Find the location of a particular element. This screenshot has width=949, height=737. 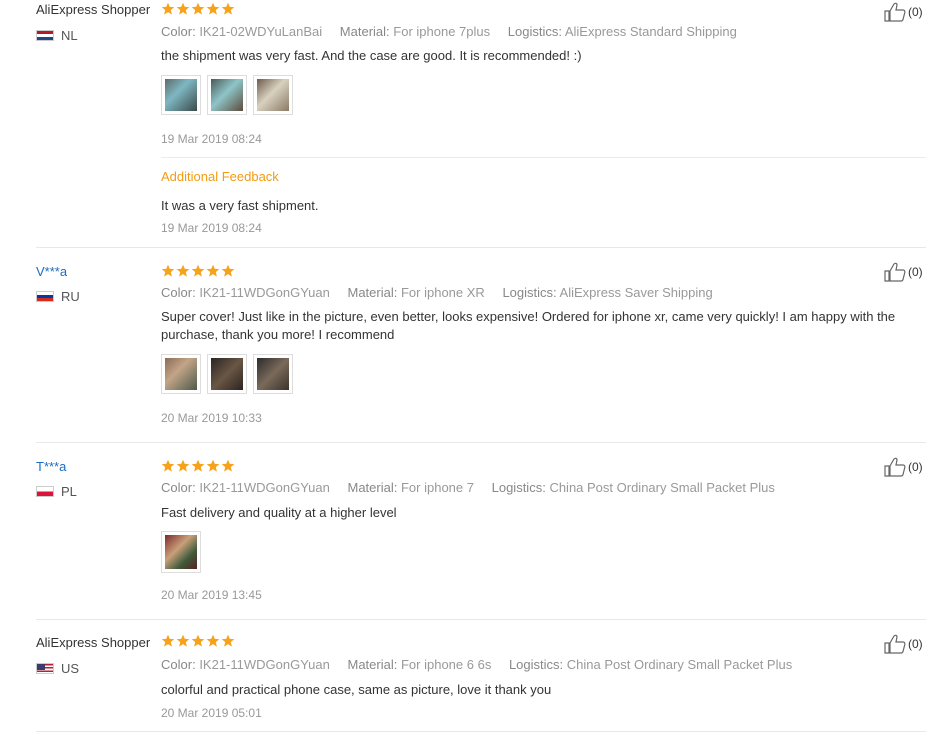

logistics-value: AliExpress Standard Shipping is located at coordinates (650, 31).